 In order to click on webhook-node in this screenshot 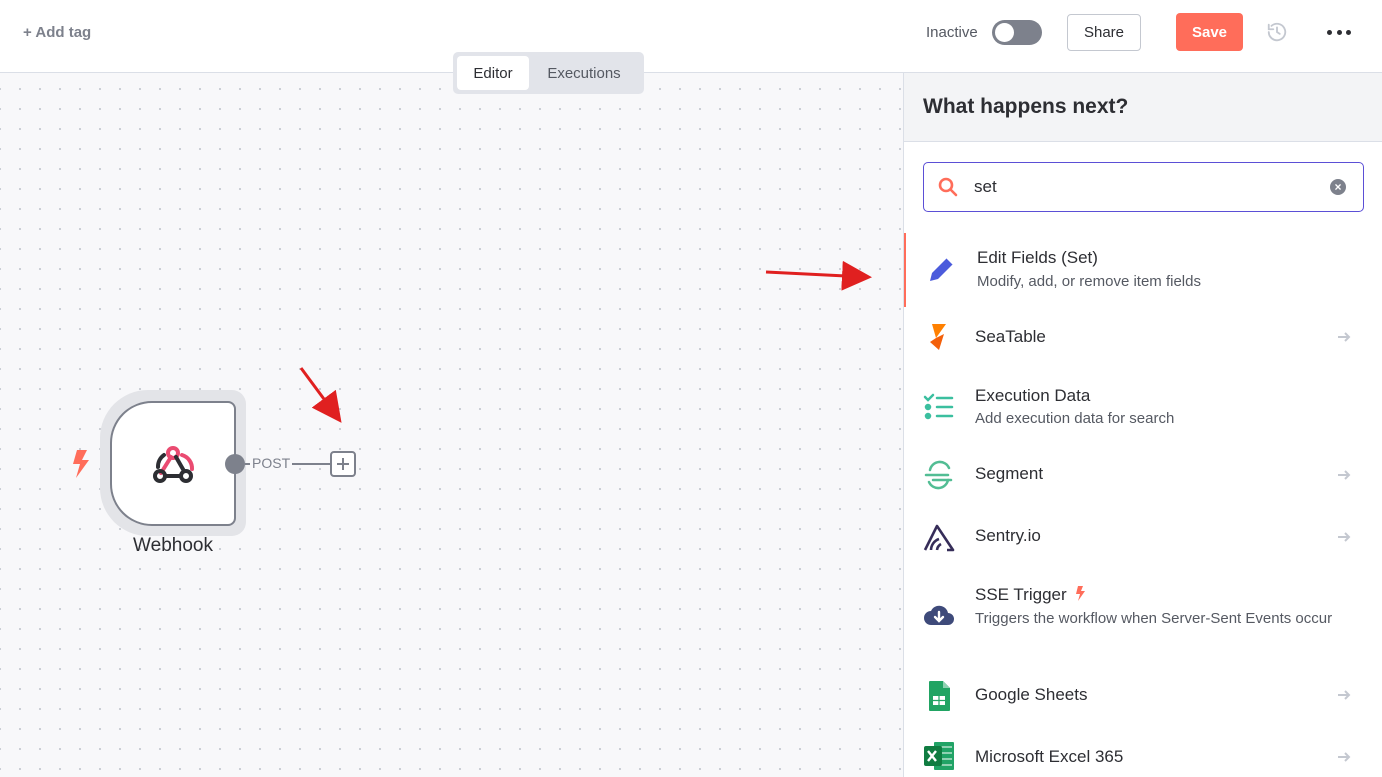, I will do `click(173, 463)`.